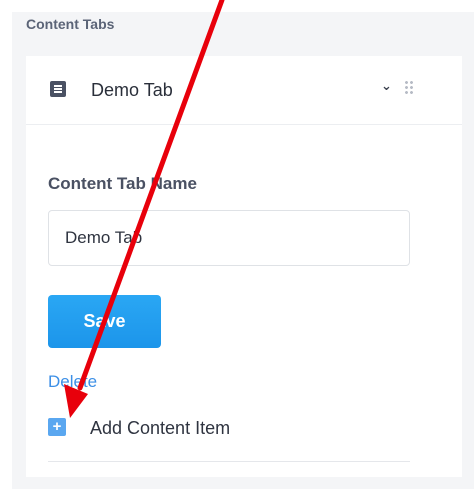 This screenshot has height=489, width=474. What do you see at coordinates (229, 238) in the screenshot?
I see `tab-name-input` at bounding box center [229, 238].